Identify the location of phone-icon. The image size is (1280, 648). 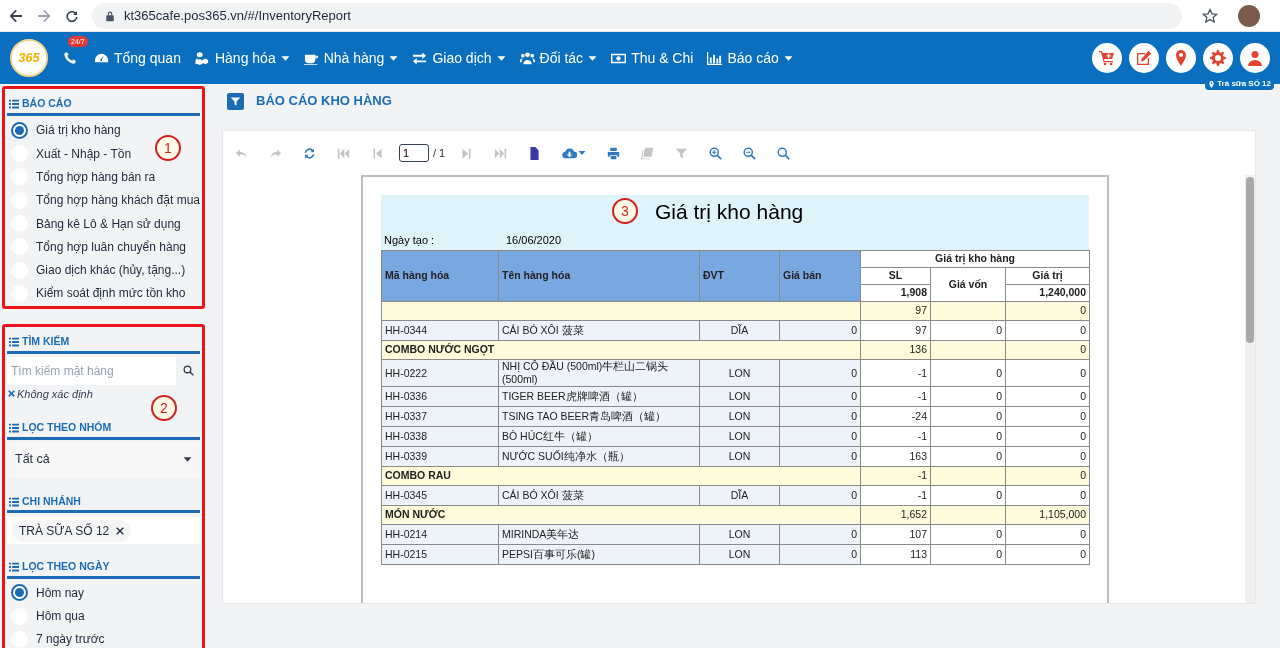
(70, 58).